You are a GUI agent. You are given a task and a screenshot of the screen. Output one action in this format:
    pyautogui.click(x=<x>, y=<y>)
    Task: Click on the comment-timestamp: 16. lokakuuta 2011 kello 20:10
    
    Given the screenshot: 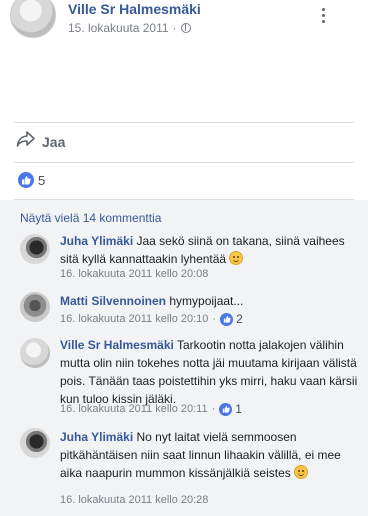 What is the action you would take?
    pyautogui.click(x=134, y=319)
    